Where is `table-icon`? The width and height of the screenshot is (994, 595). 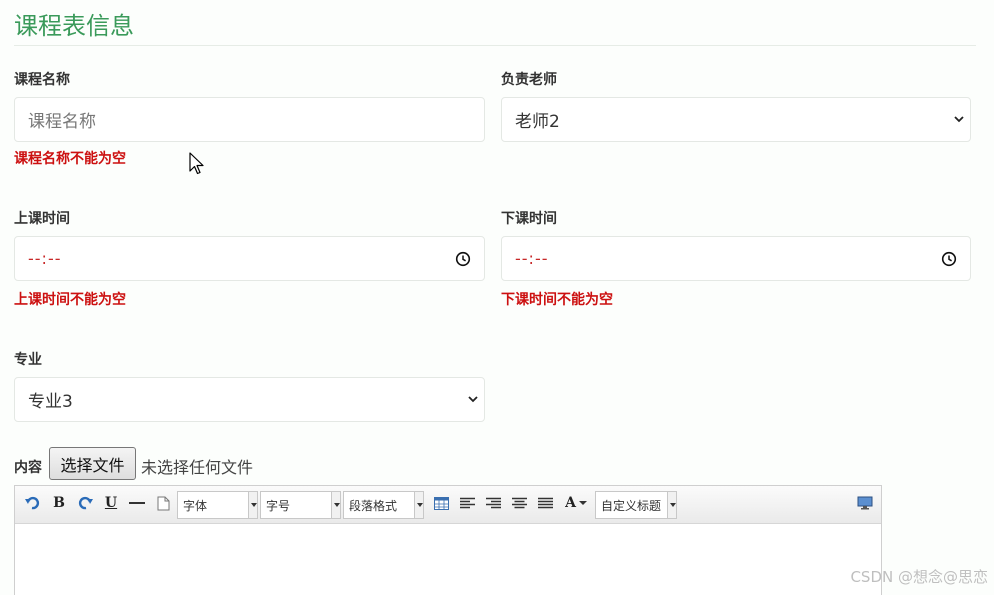
table-icon is located at coordinates (441, 503).